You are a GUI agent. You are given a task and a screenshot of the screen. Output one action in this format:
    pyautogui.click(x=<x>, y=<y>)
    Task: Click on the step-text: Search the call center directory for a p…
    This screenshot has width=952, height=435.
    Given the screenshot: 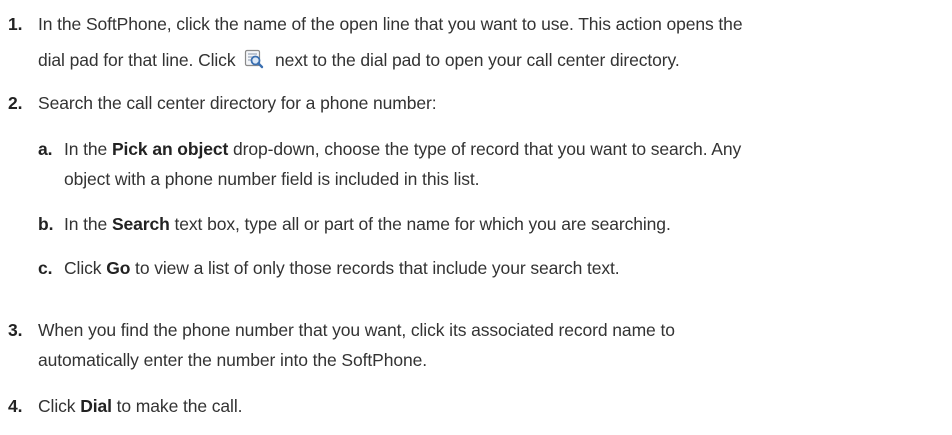 What is the action you would take?
    pyautogui.click(x=492, y=103)
    